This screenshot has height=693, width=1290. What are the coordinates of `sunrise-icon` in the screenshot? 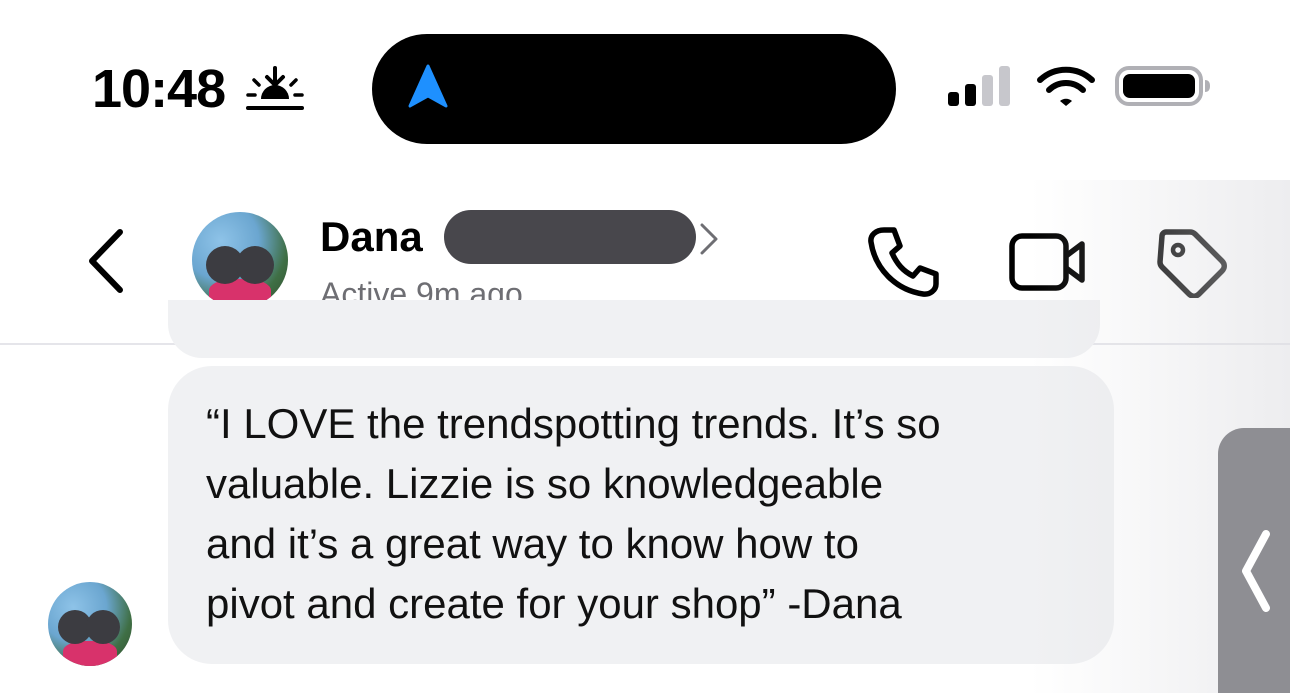 It's located at (275, 88).